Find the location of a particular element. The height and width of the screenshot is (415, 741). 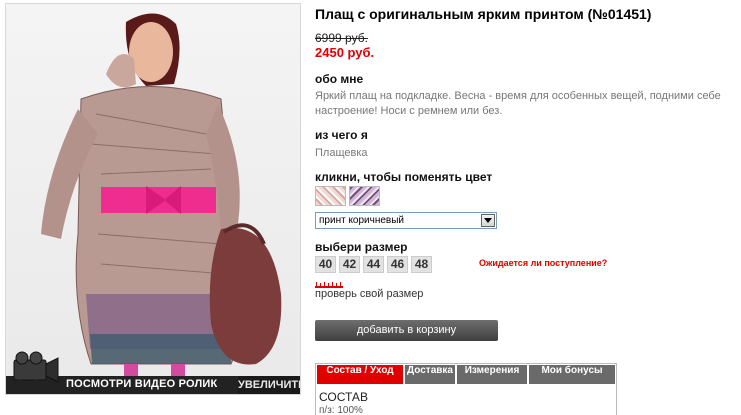

material-heading: из чего я is located at coordinates (341, 135).